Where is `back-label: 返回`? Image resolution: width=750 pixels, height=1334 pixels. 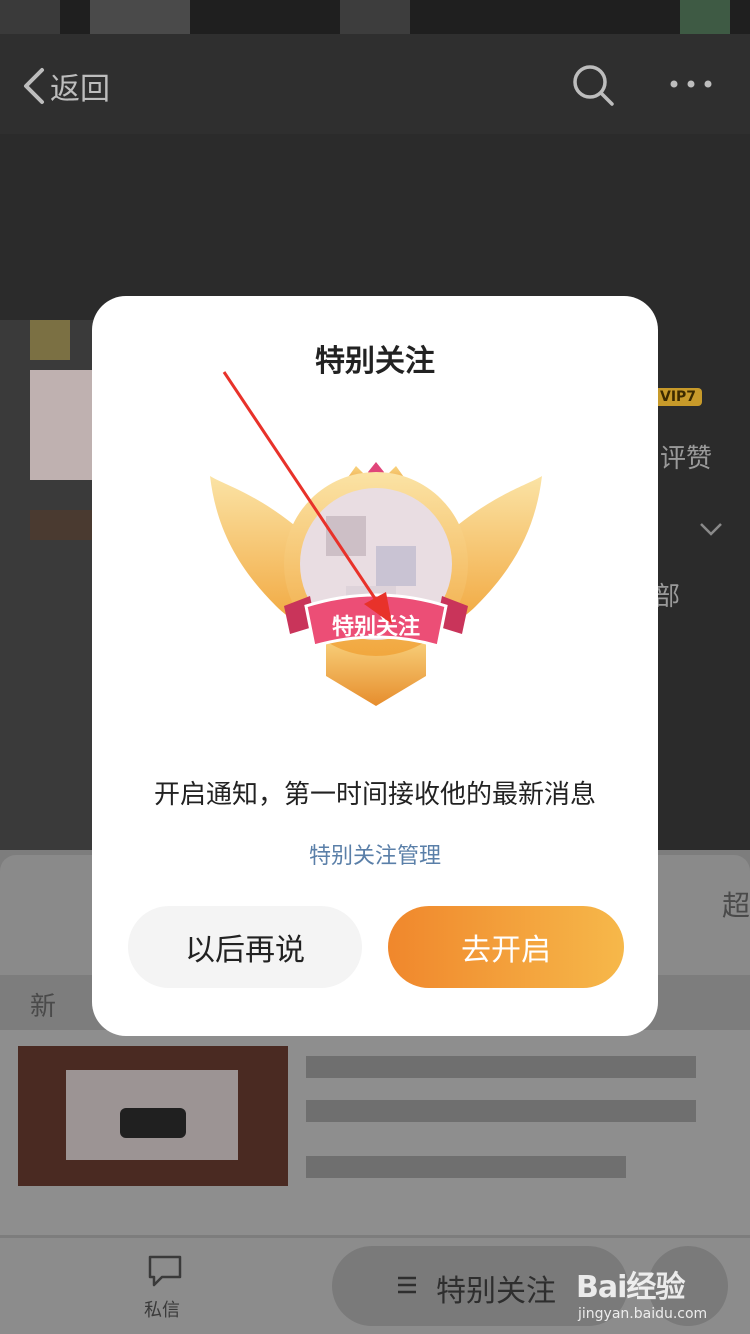
back-label: 返回 is located at coordinates (80, 89).